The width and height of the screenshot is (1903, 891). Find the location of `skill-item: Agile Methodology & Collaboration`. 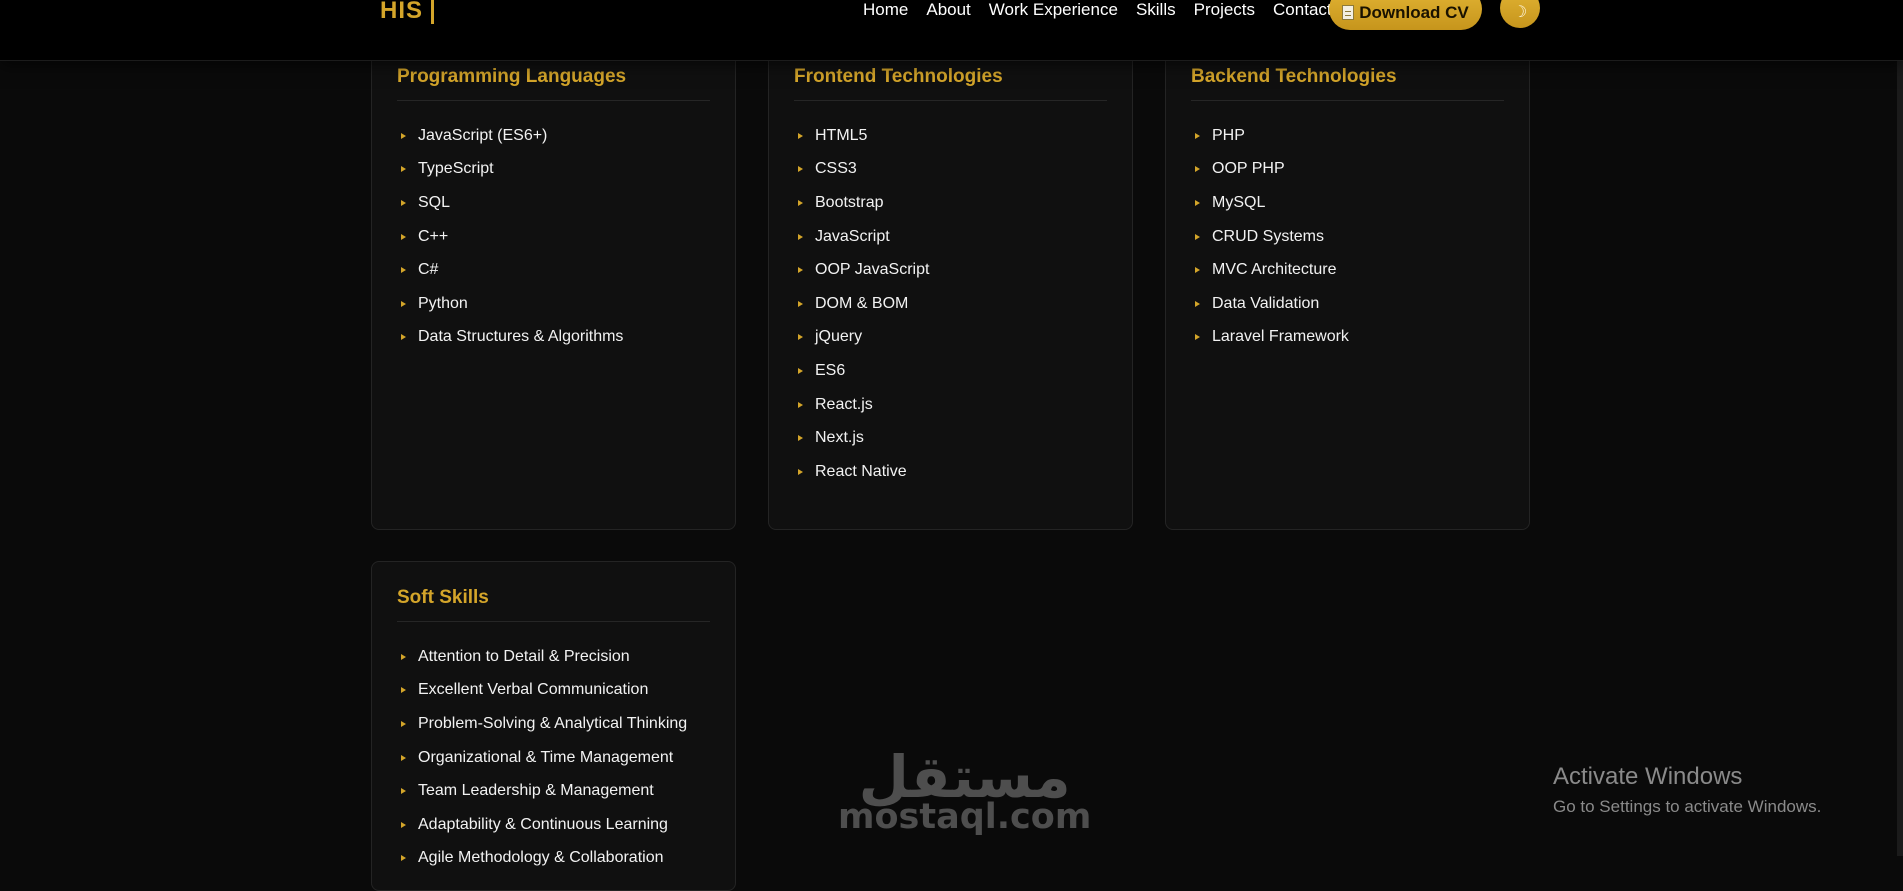

skill-item: Agile Methodology & Collaboration is located at coordinates (542, 859).